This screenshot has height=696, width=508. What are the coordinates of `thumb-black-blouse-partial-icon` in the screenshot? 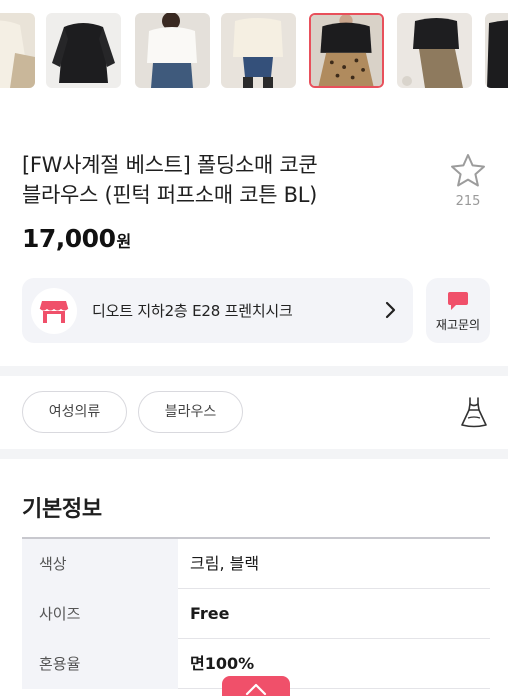 It's located at (496, 50).